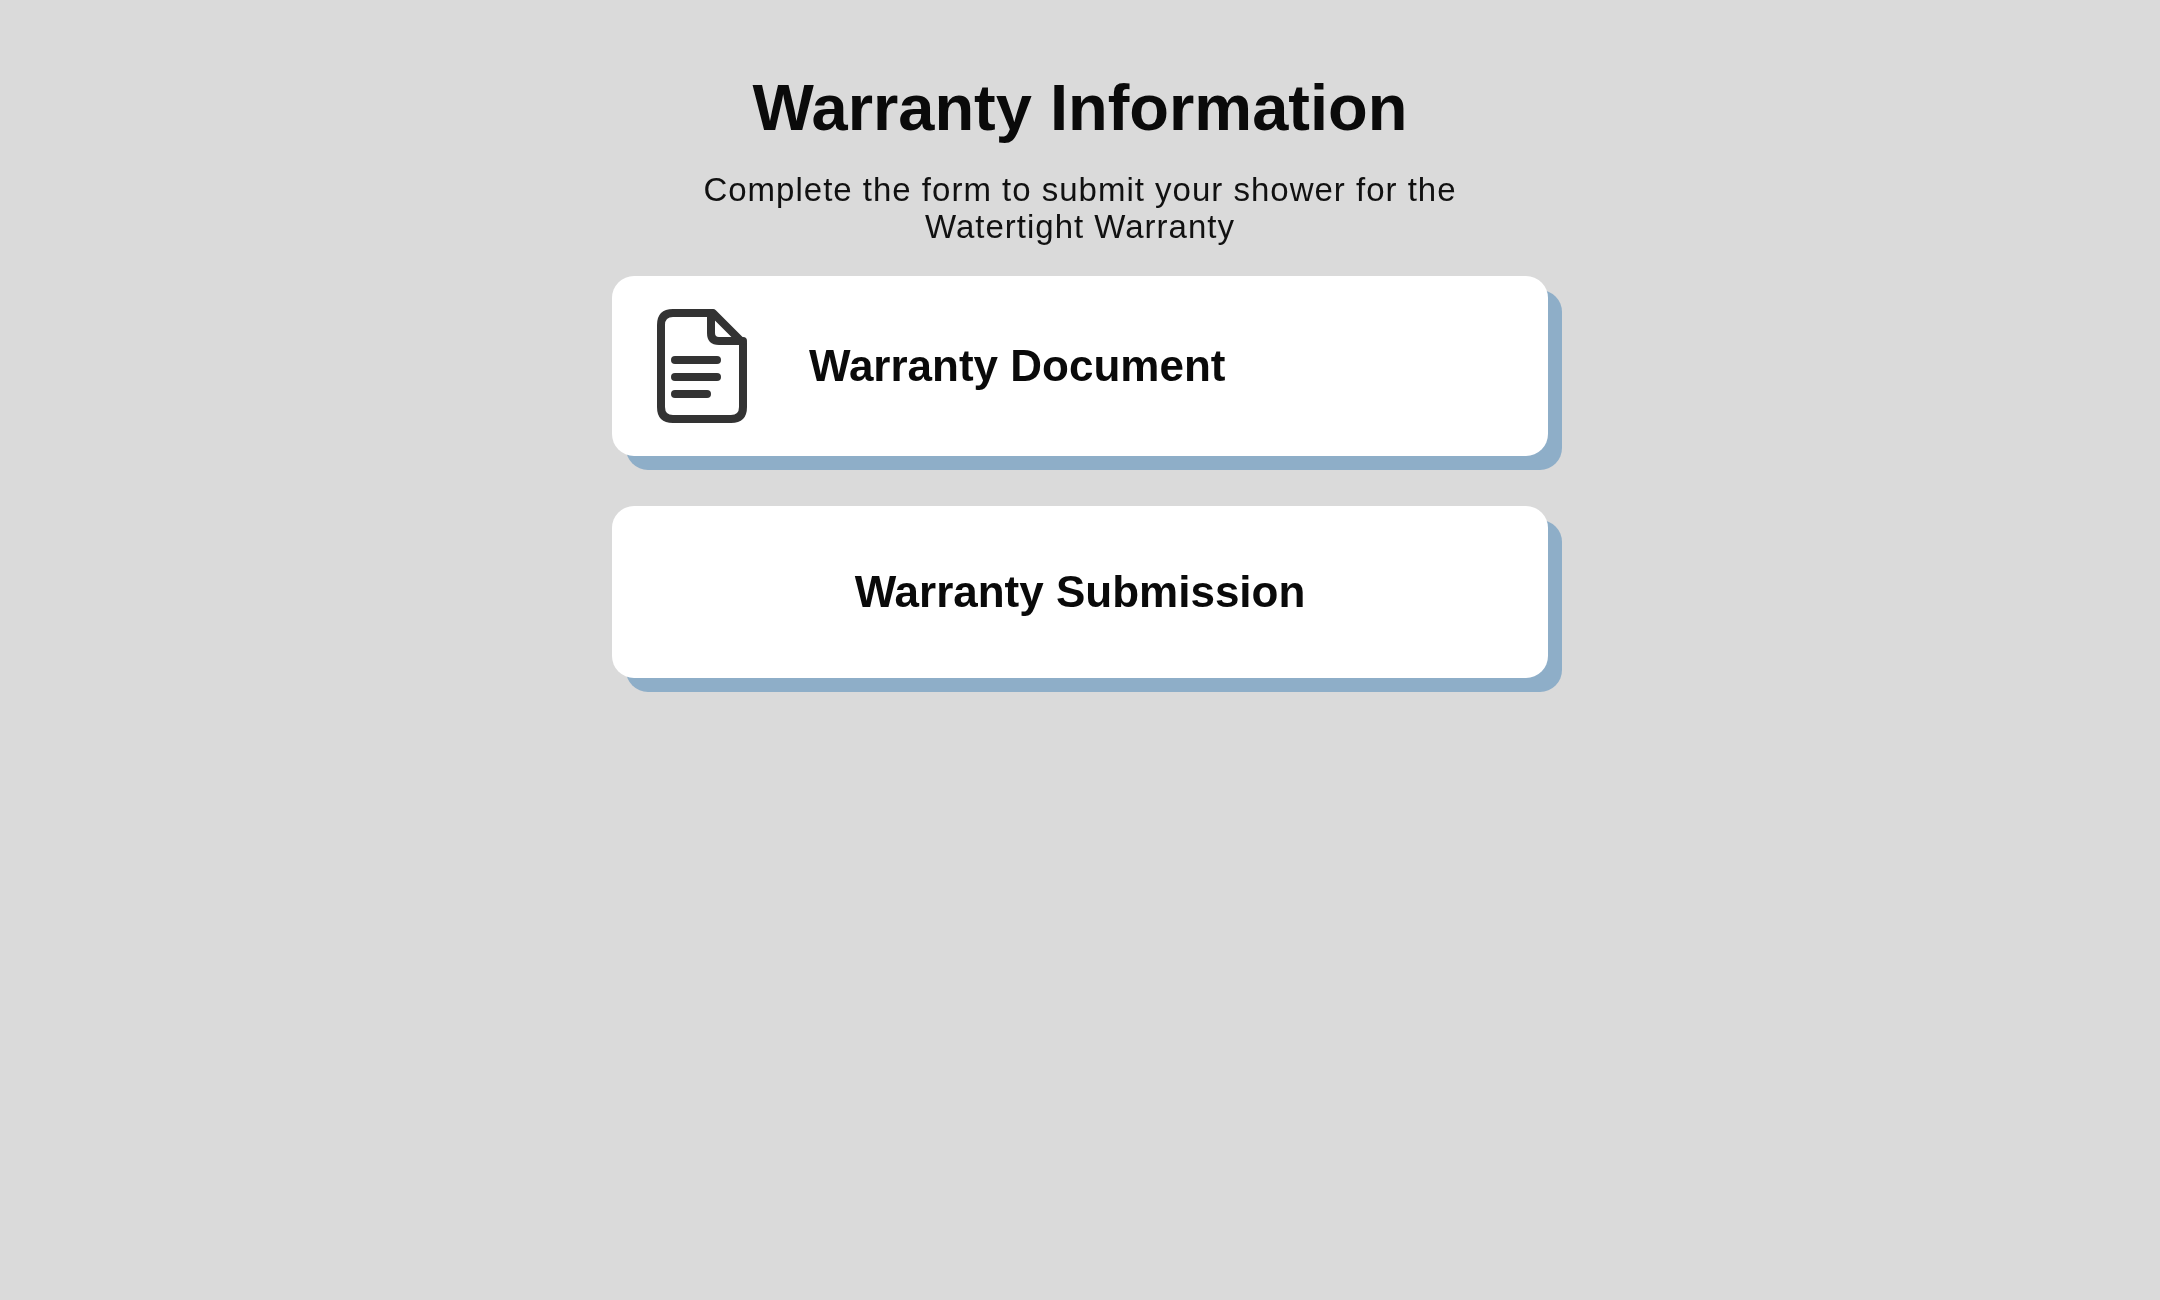  What do you see at coordinates (1080, 592) in the screenshot?
I see `card-label: Warranty Submission` at bounding box center [1080, 592].